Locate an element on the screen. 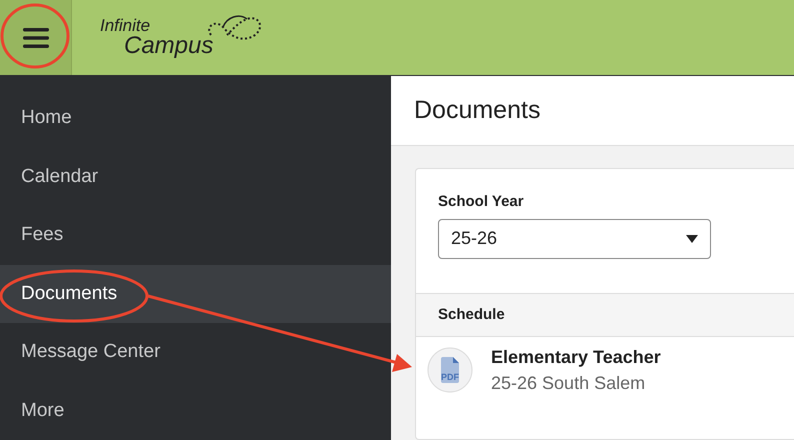  page-title: Documents is located at coordinates (477, 110).